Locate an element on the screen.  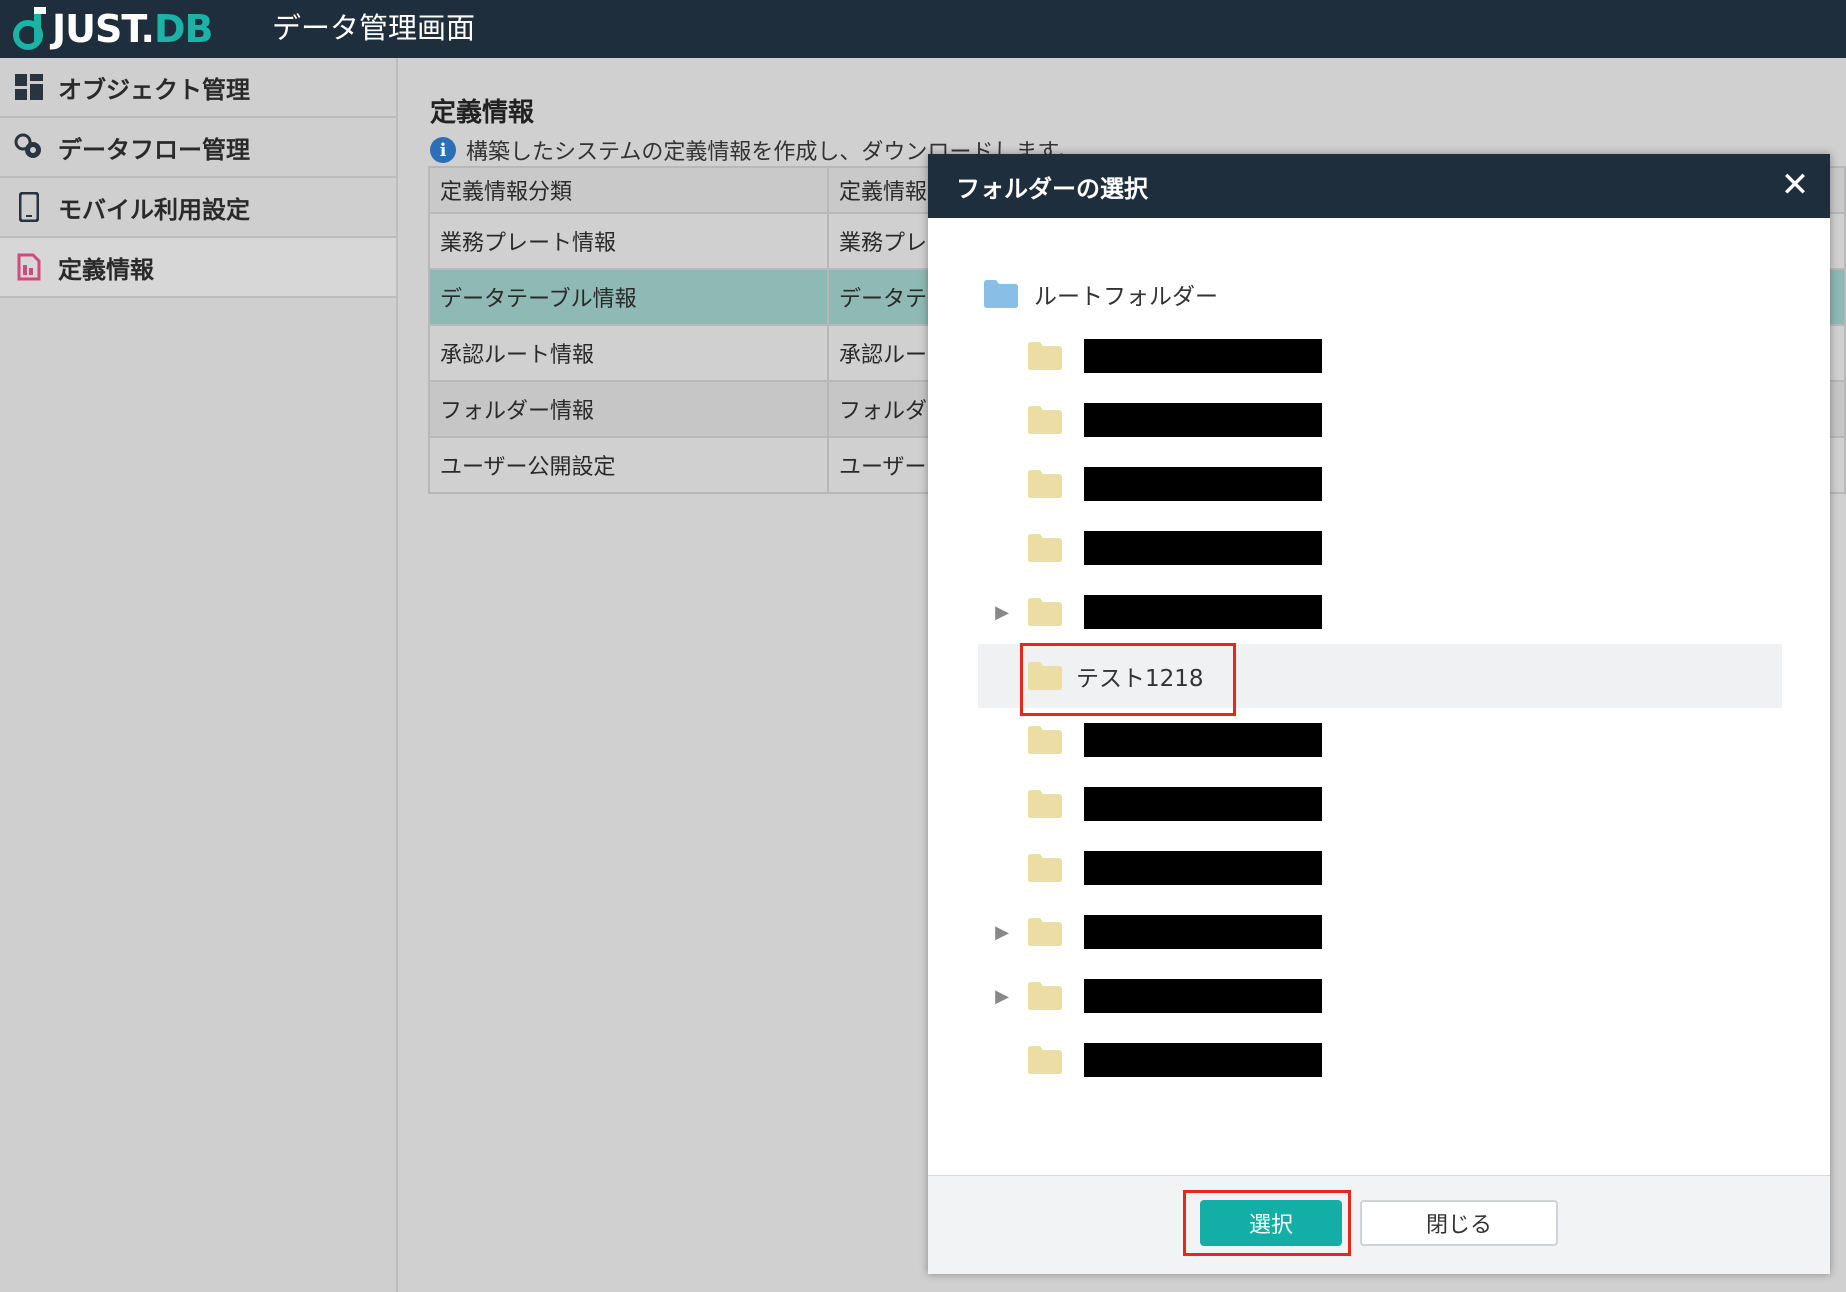
logo-mark-icon is located at coordinates (29, 28).